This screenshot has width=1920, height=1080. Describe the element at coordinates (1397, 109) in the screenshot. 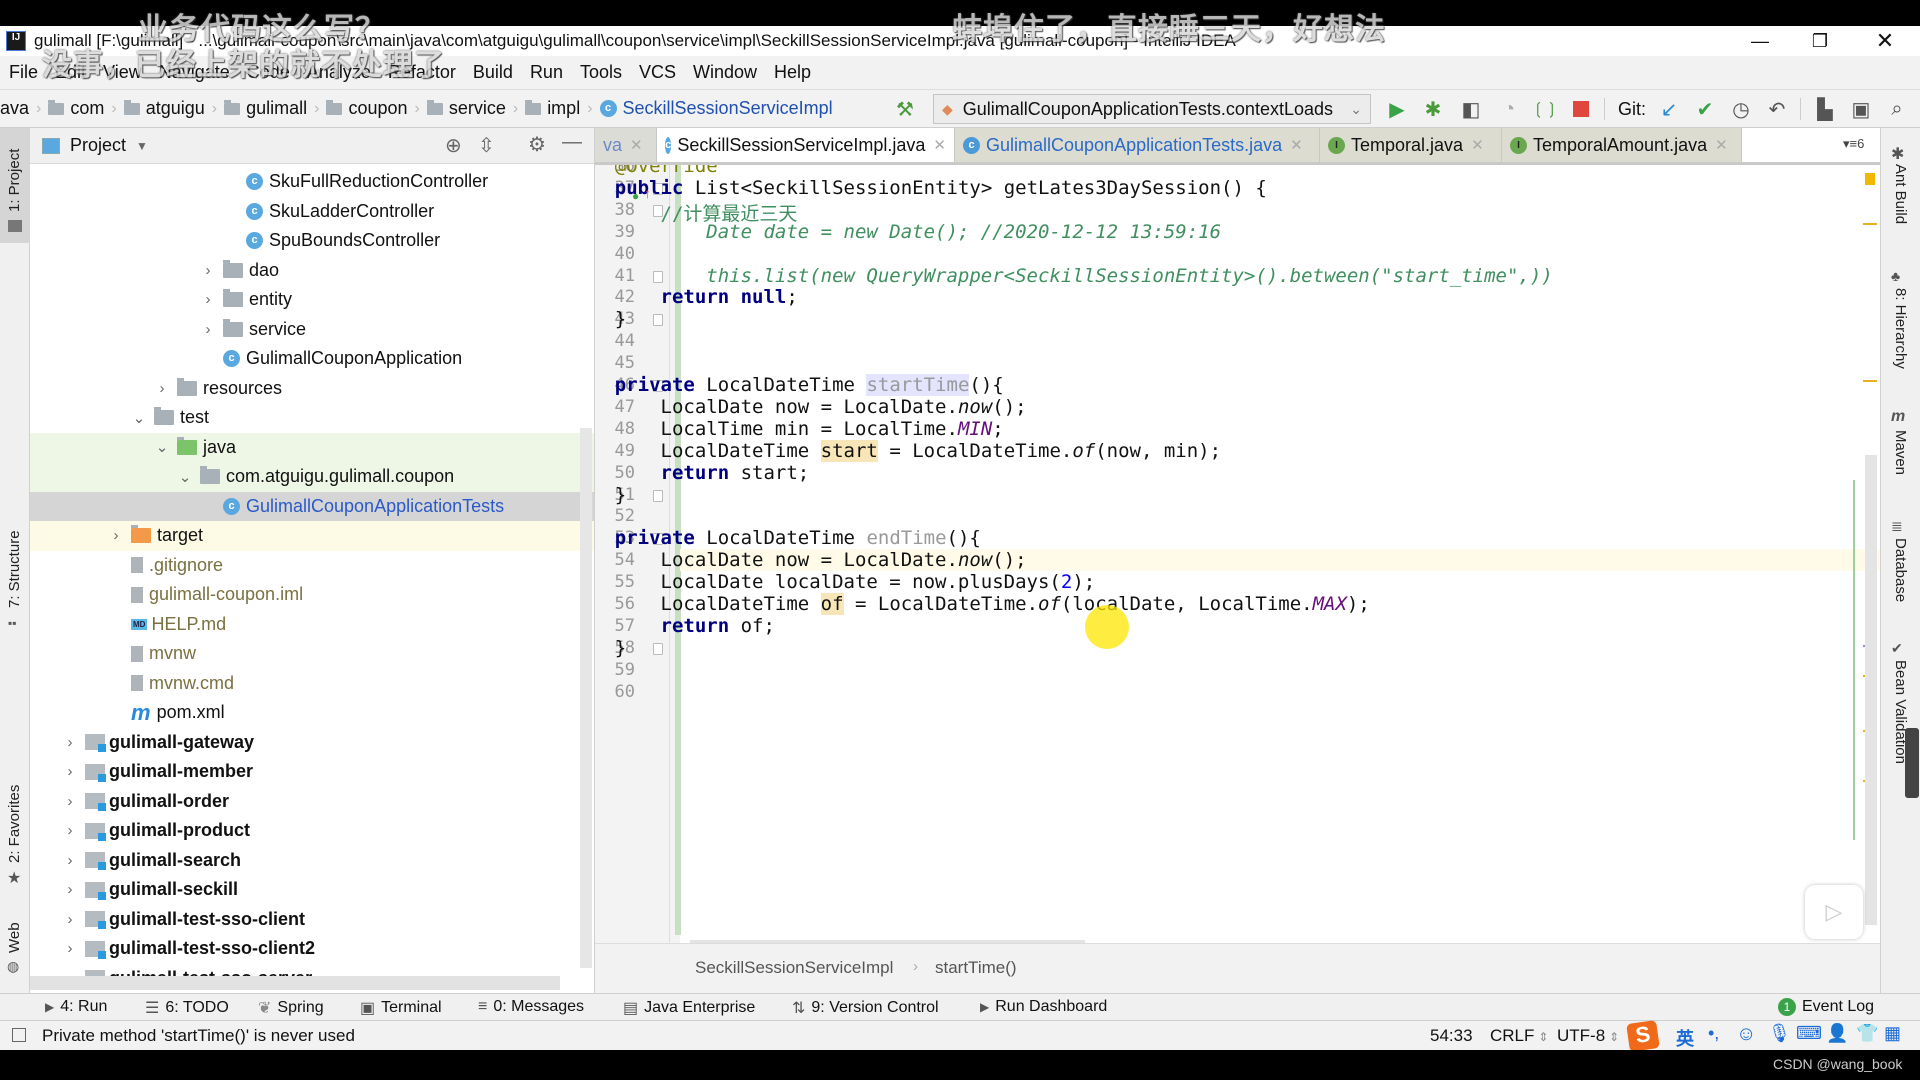

I see `run-icon: ▶` at that location.